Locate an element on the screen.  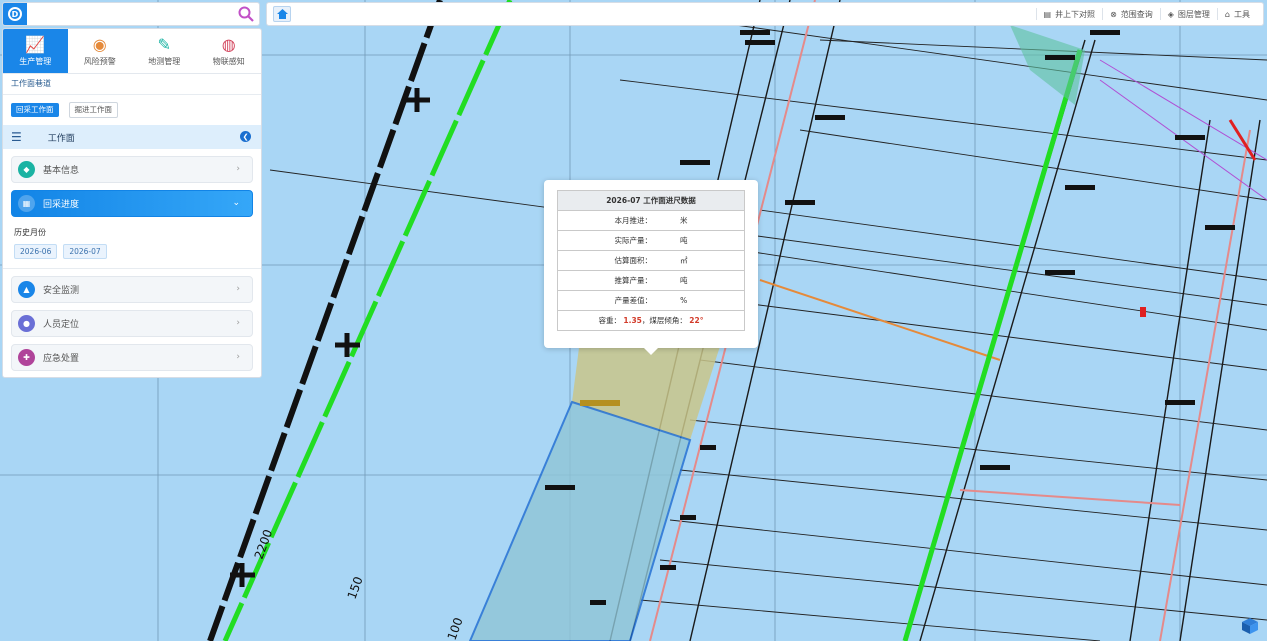
home-button is located at coordinates (282, 14).